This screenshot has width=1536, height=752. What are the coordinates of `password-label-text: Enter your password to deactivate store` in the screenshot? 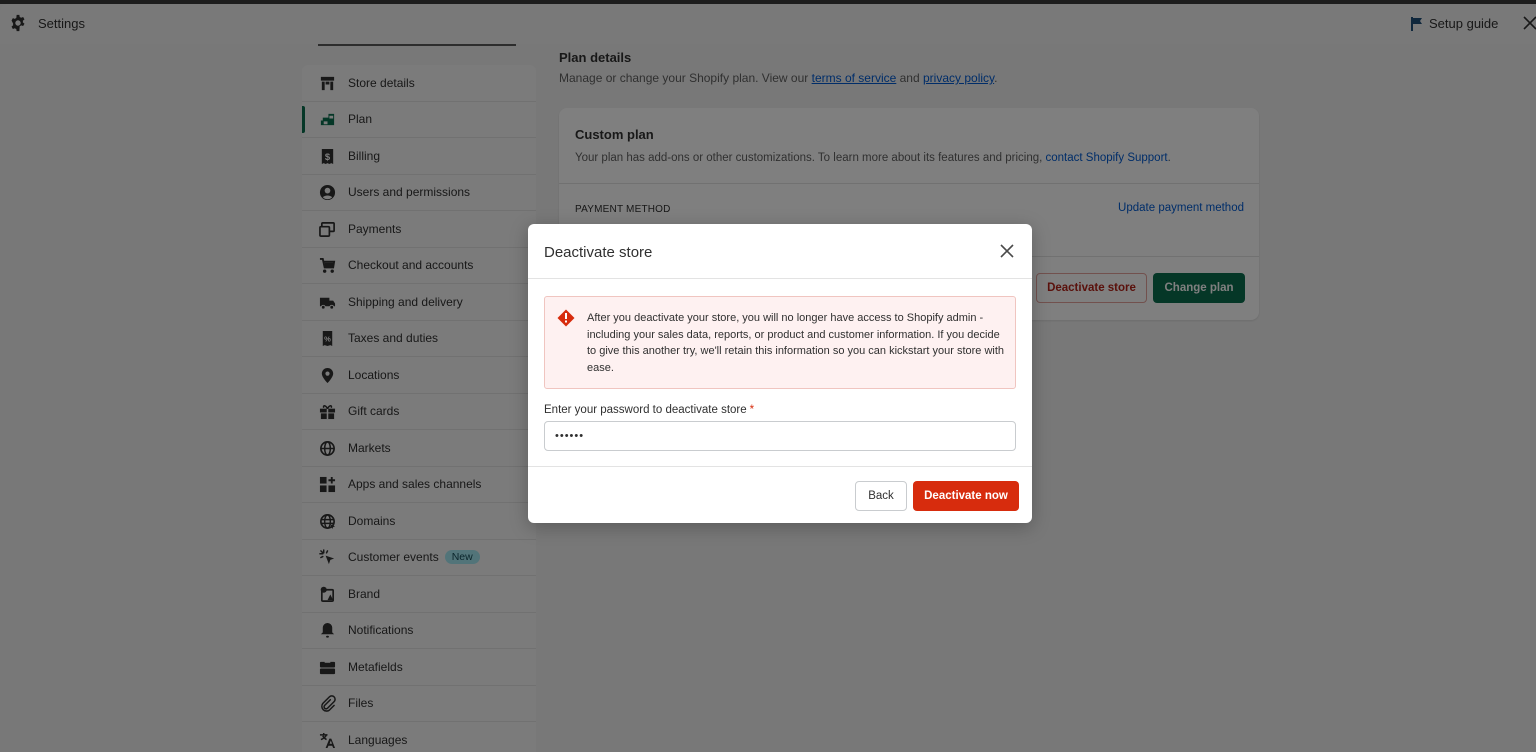 It's located at (645, 410).